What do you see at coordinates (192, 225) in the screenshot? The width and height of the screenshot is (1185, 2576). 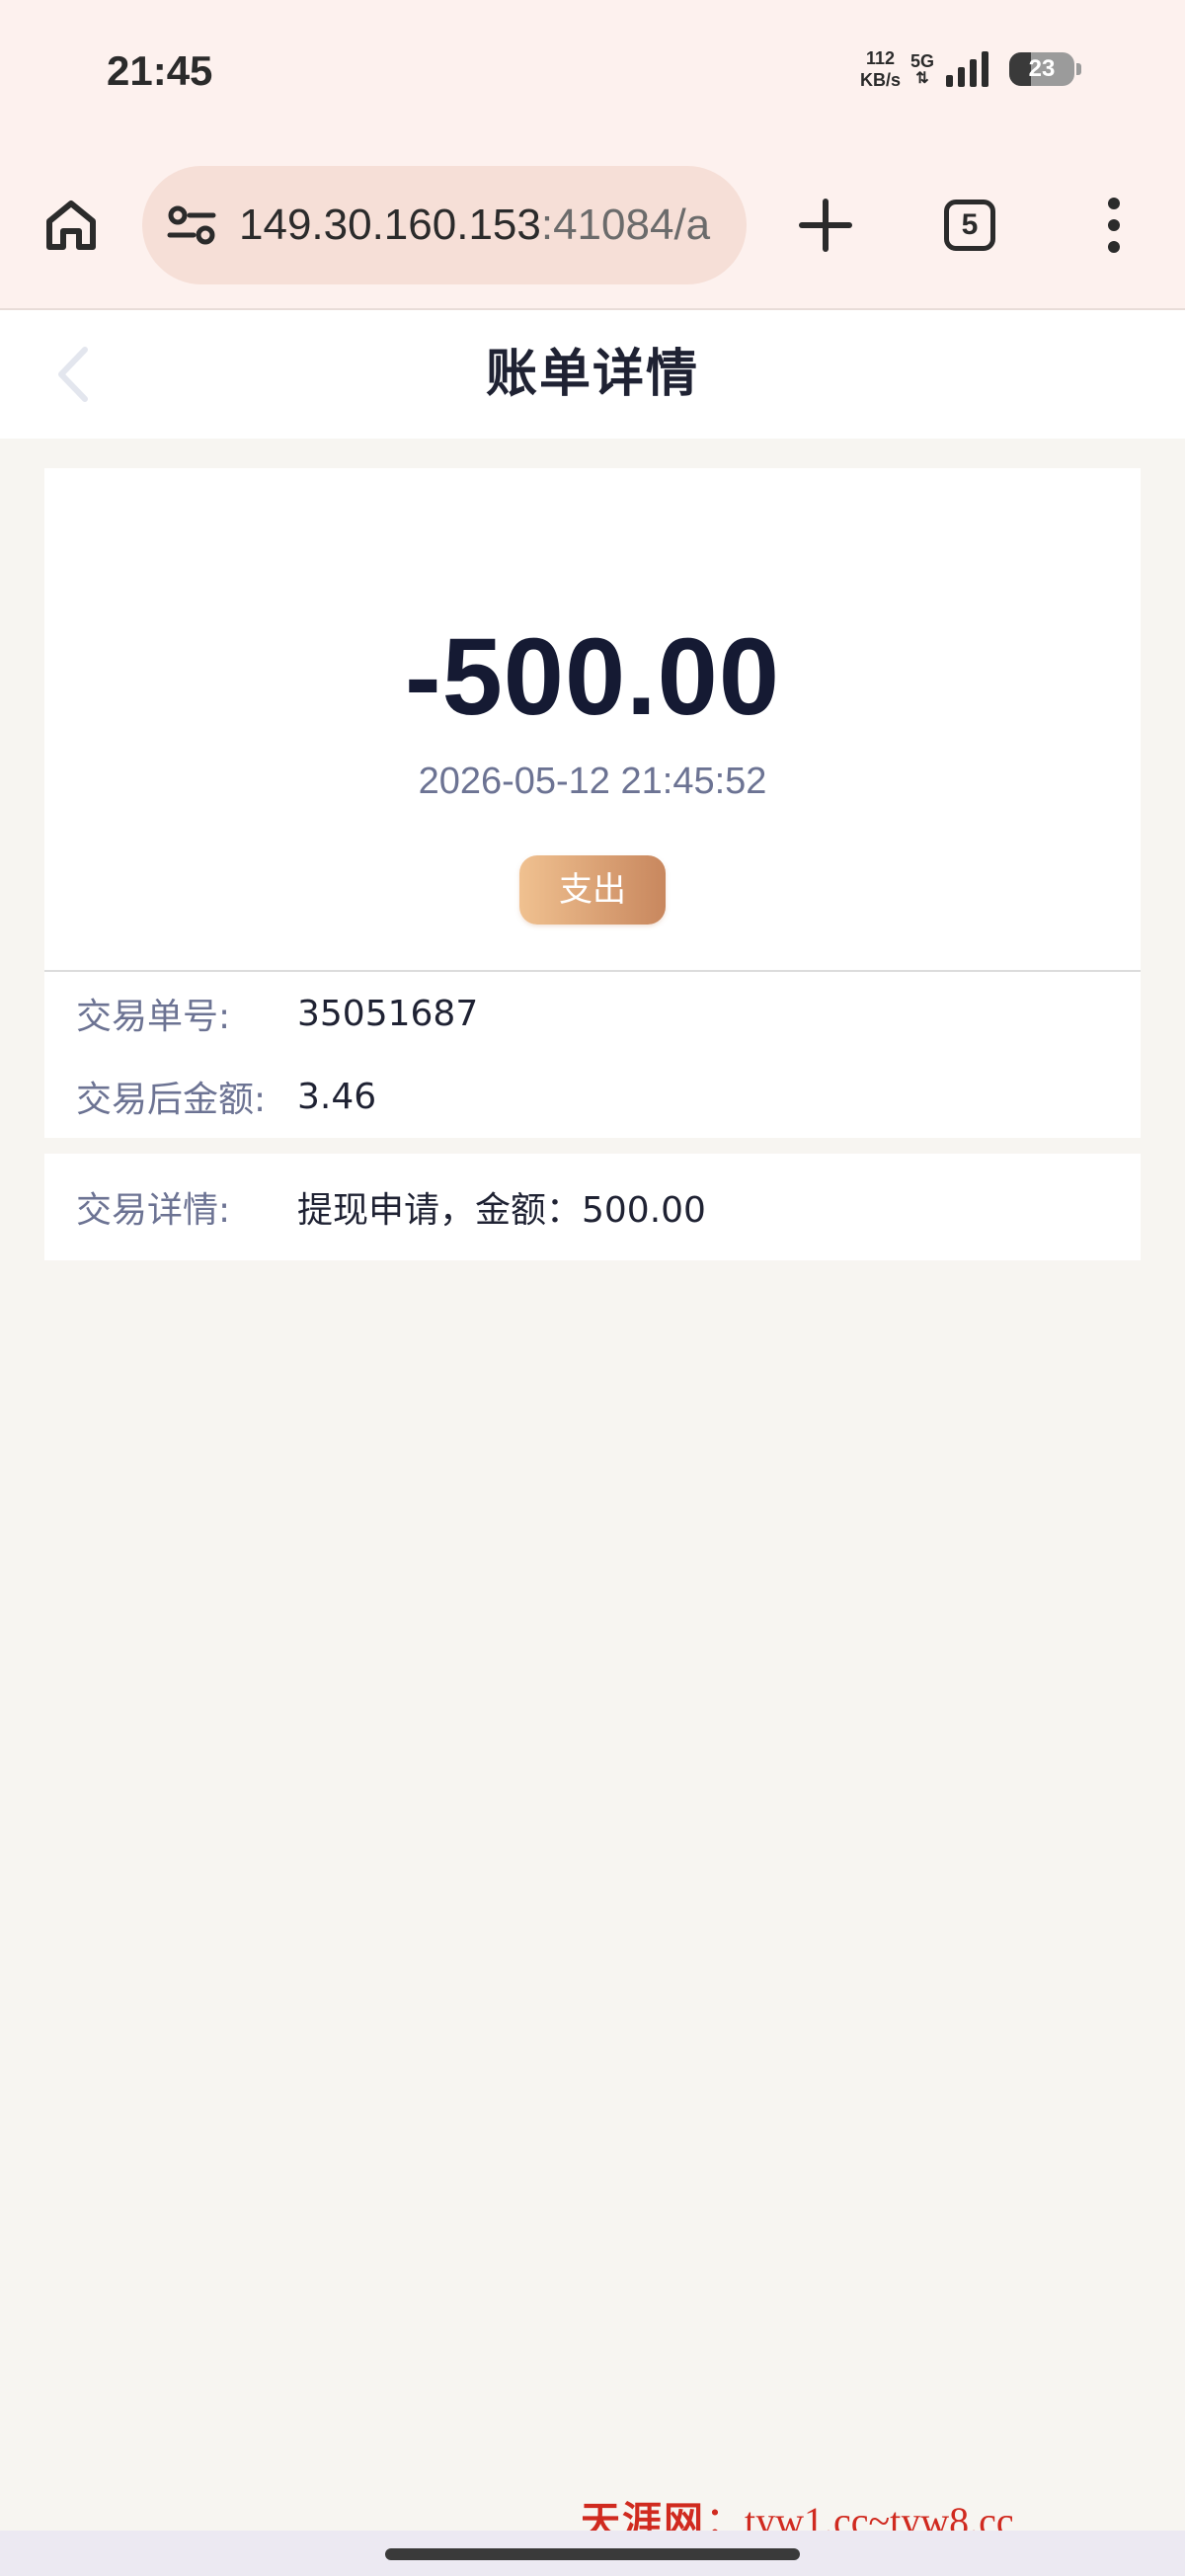 I see `tune-icon` at bounding box center [192, 225].